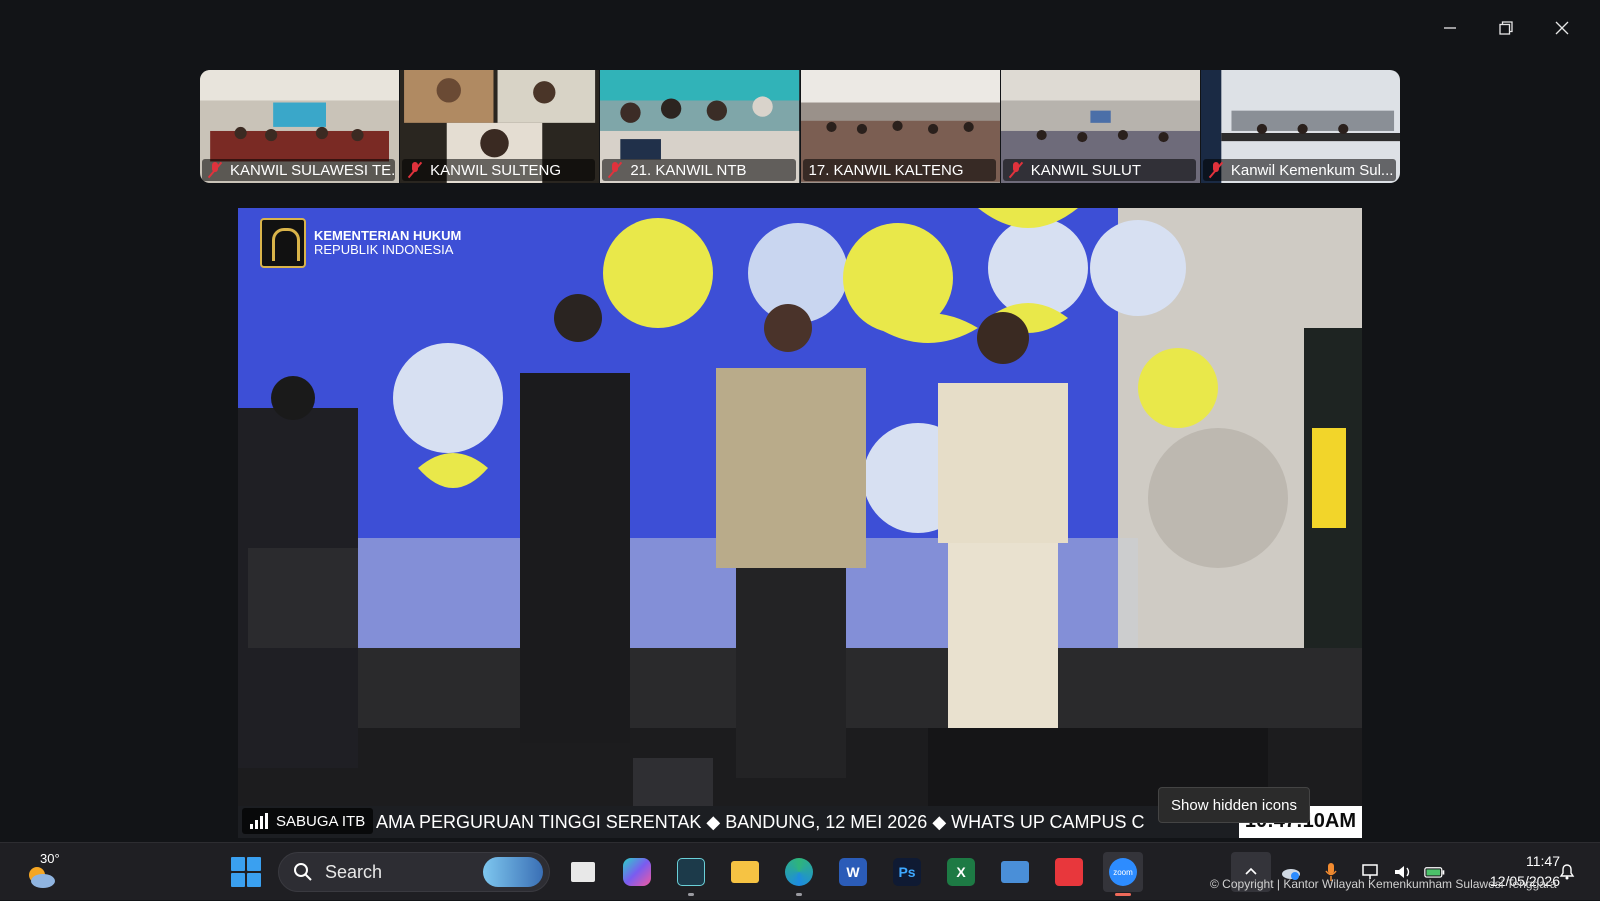 The width and height of the screenshot is (1600, 901). I want to click on remote-desktop-icon, so click(1015, 872).